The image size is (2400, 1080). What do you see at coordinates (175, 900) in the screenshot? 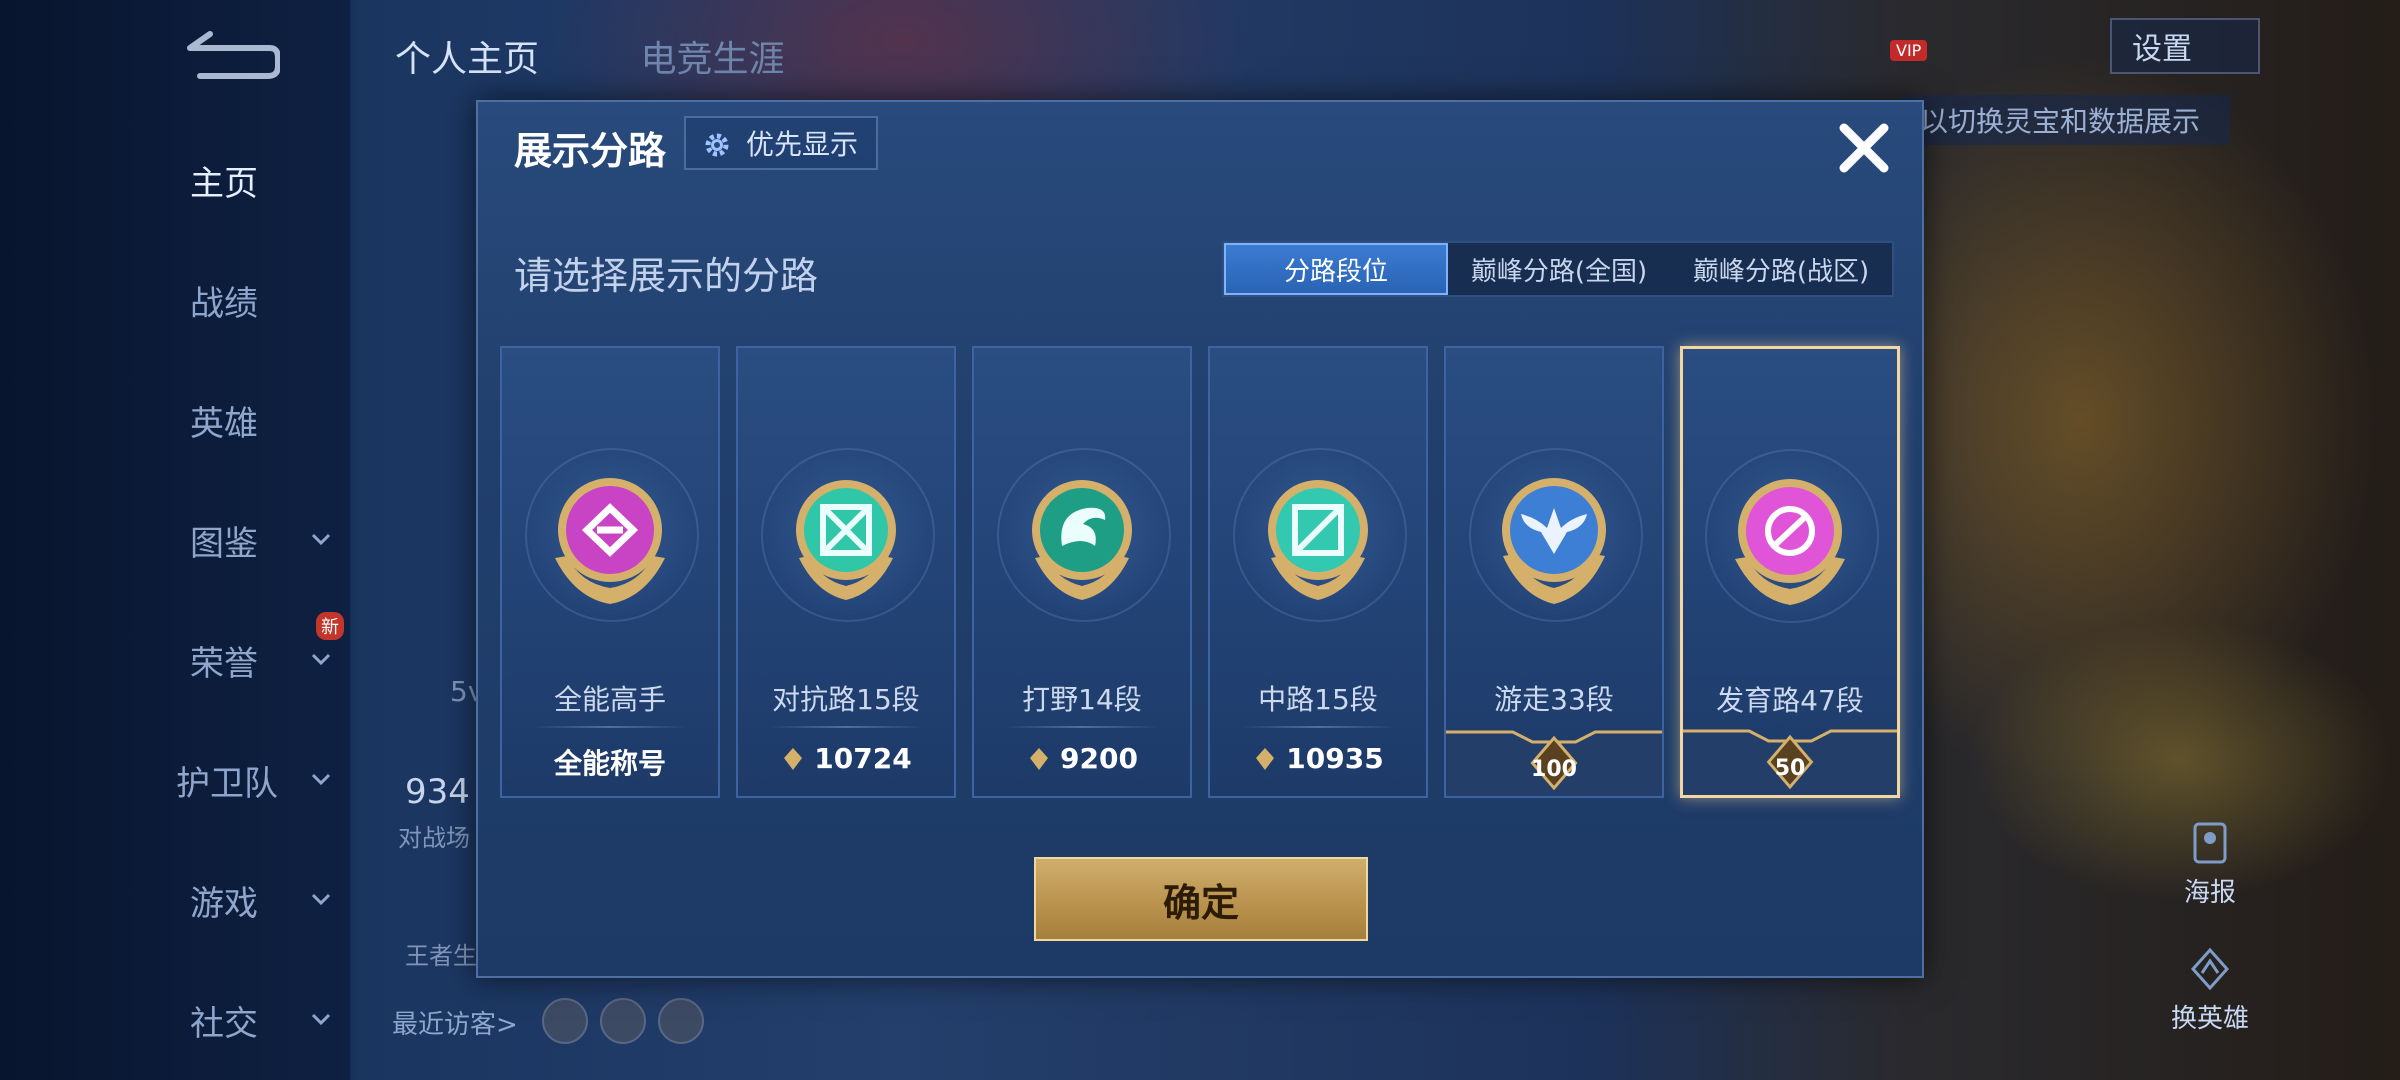
I see `sidebar-item-games: 游戏` at bounding box center [175, 900].